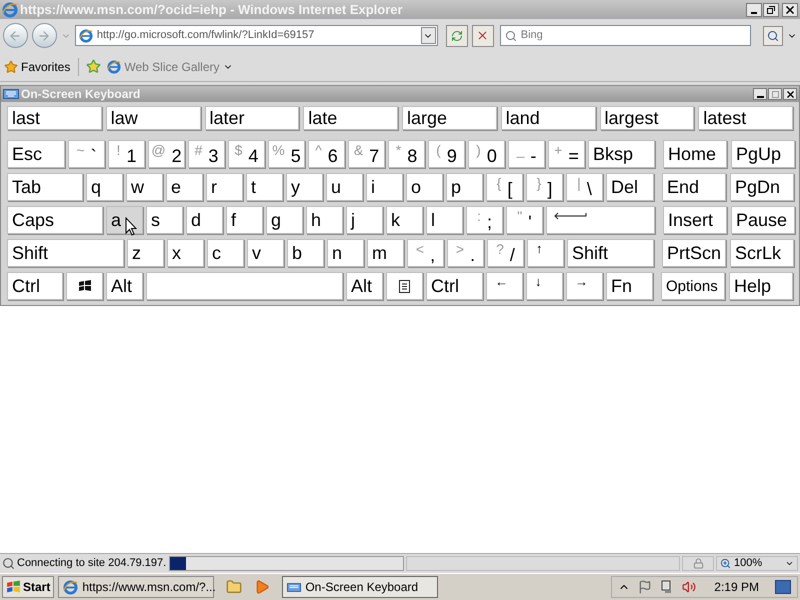  I want to click on key: { [, so click(504, 187).